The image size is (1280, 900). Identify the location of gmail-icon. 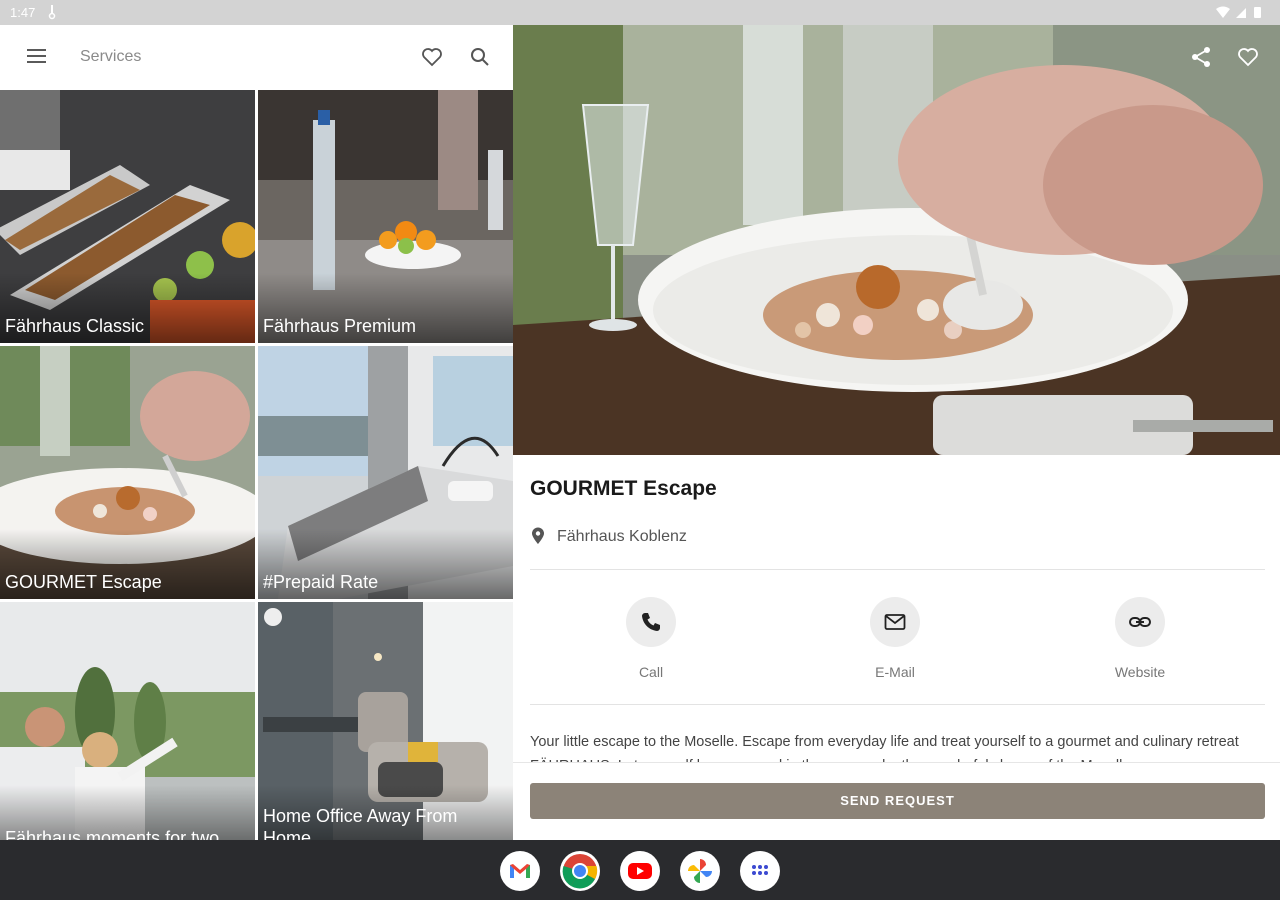
(520, 871).